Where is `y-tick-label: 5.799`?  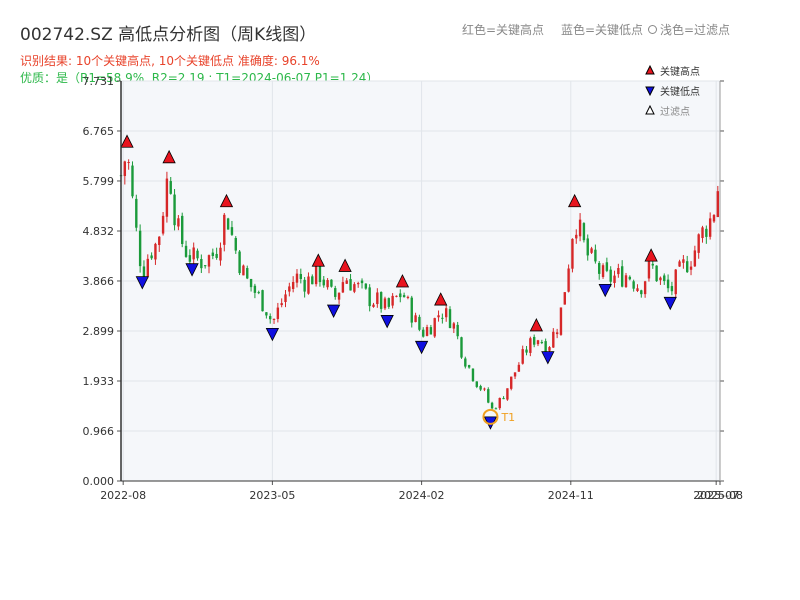
y-tick-label: 5.799 is located at coordinates (99, 181).